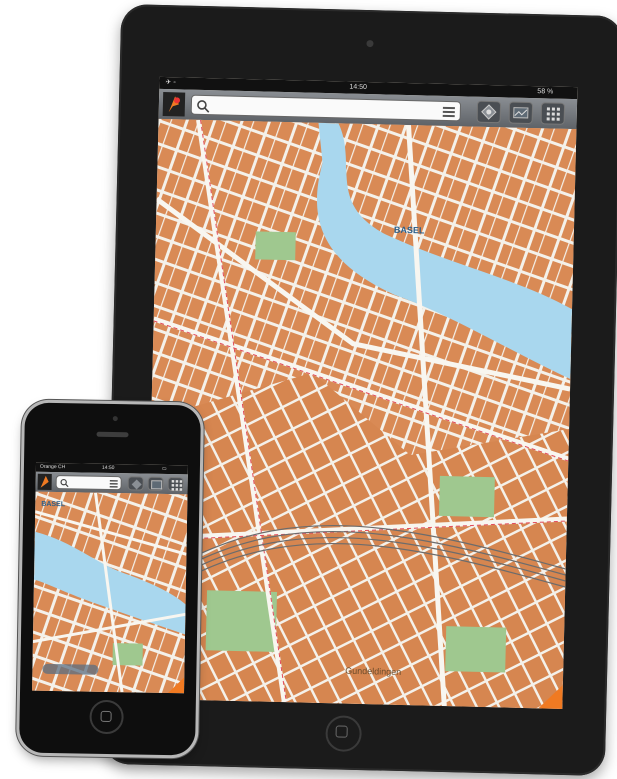 The width and height of the screenshot is (617, 779). I want to click on iphone-camera, so click(115, 419).